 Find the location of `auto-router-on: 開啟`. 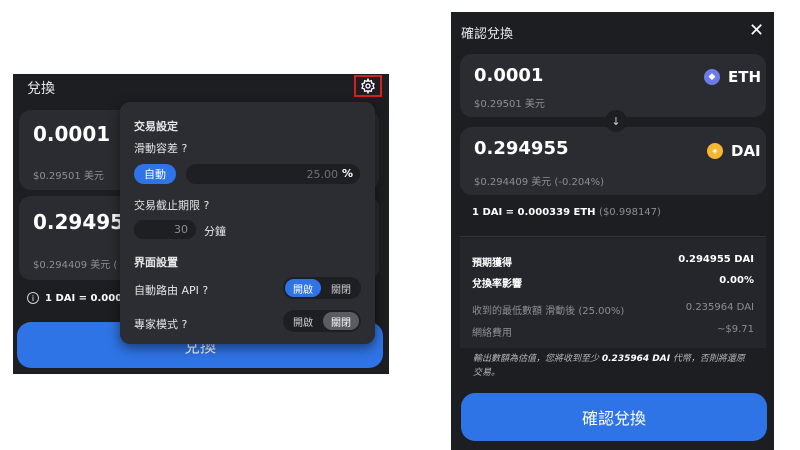

auto-router-on: 開啟 is located at coordinates (303, 288).